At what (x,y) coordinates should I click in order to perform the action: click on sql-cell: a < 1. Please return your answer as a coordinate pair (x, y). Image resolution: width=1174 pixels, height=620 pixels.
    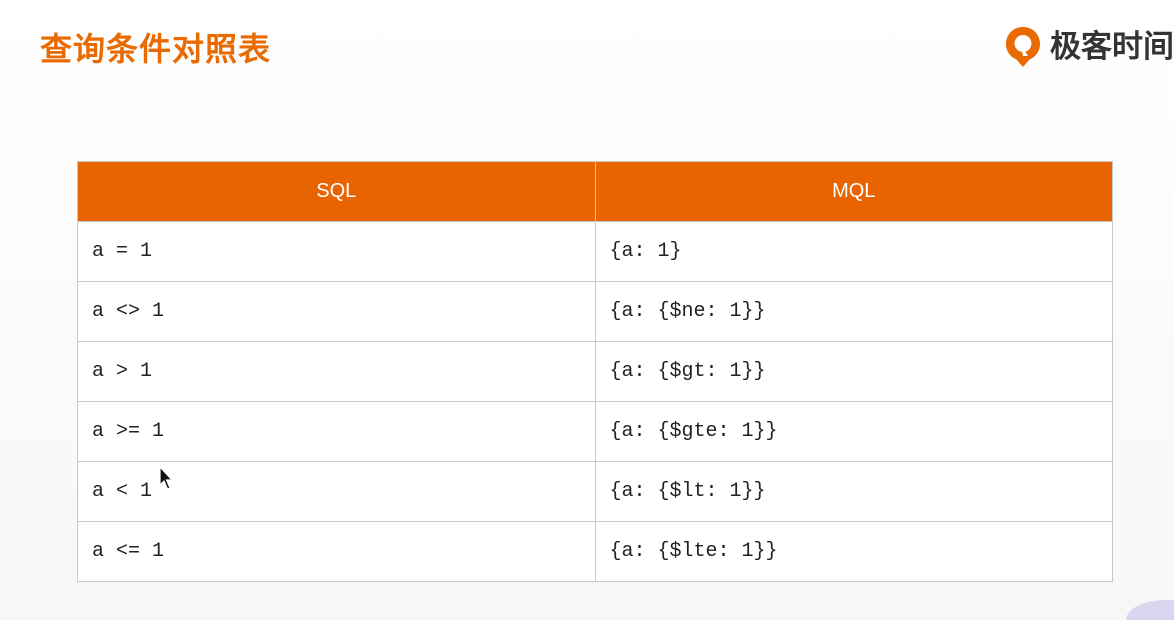
    Looking at the image, I should click on (336, 491).